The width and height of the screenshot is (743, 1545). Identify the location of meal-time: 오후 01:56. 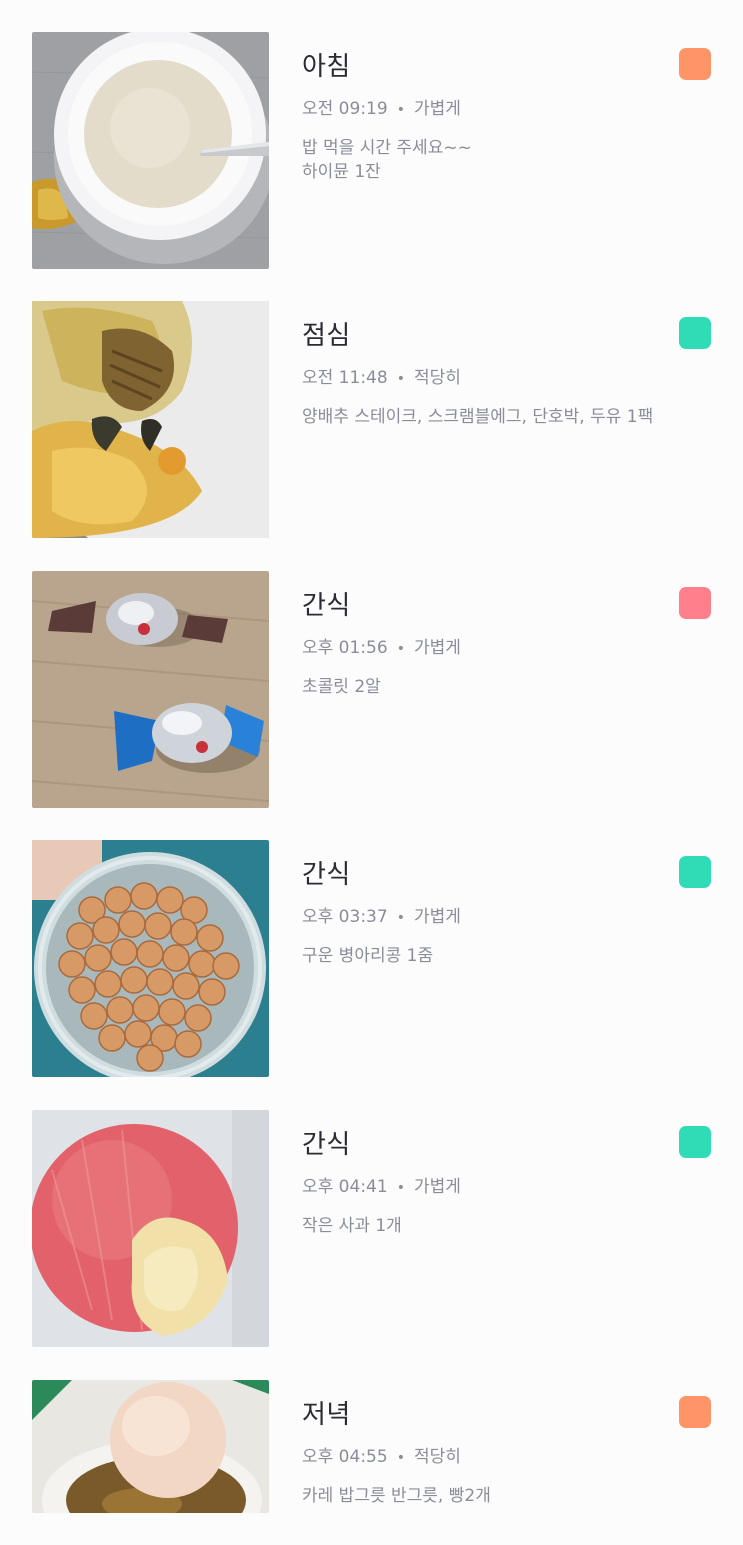
(345, 648).